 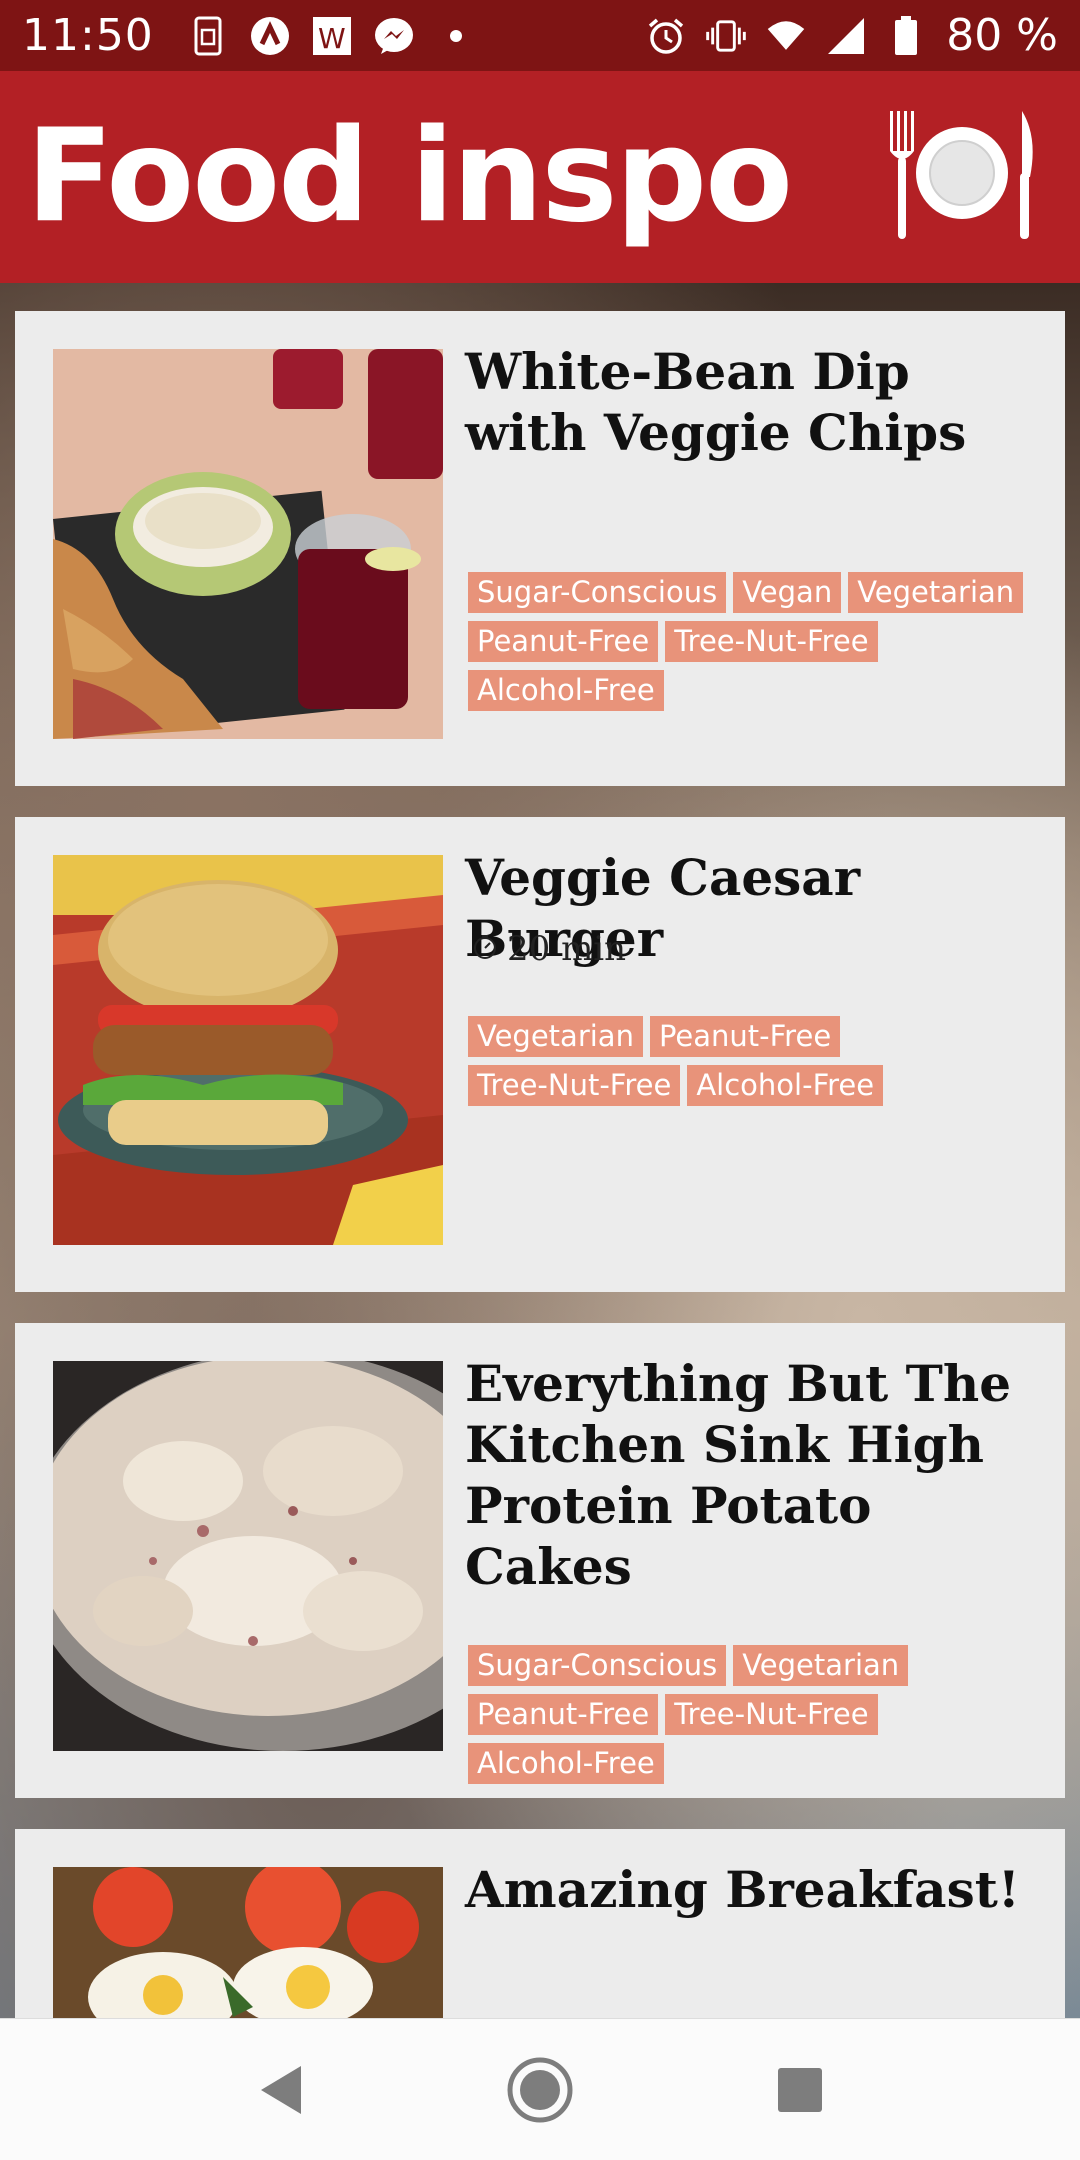 I want to click on arrow-app-icon, so click(x=270, y=36).